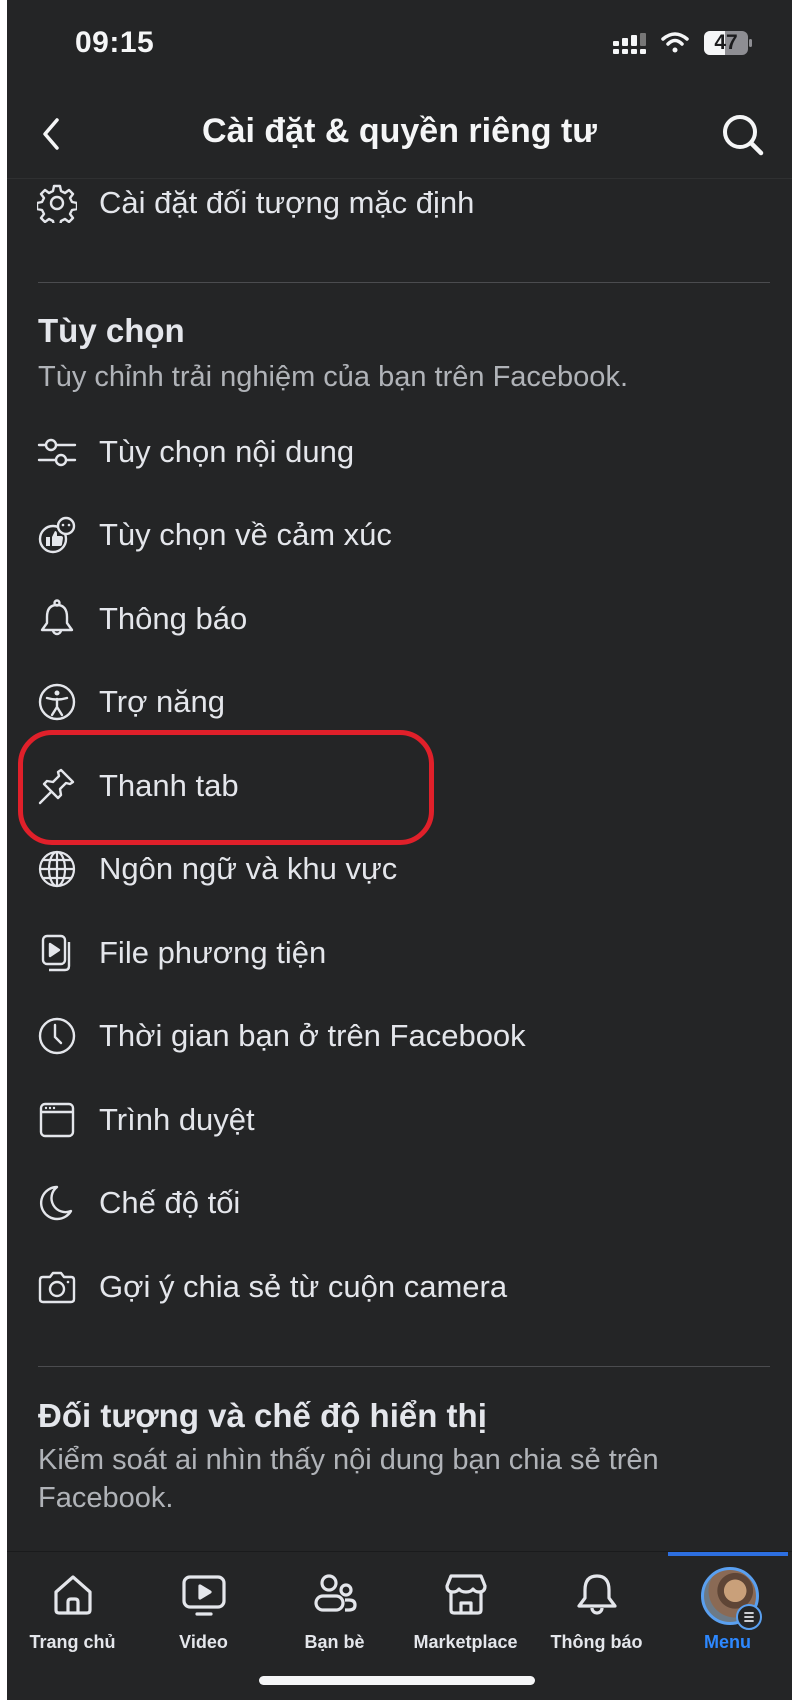 The image size is (800, 1700). What do you see at coordinates (57, 535) in the screenshot?
I see `reactions-icon` at bounding box center [57, 535].